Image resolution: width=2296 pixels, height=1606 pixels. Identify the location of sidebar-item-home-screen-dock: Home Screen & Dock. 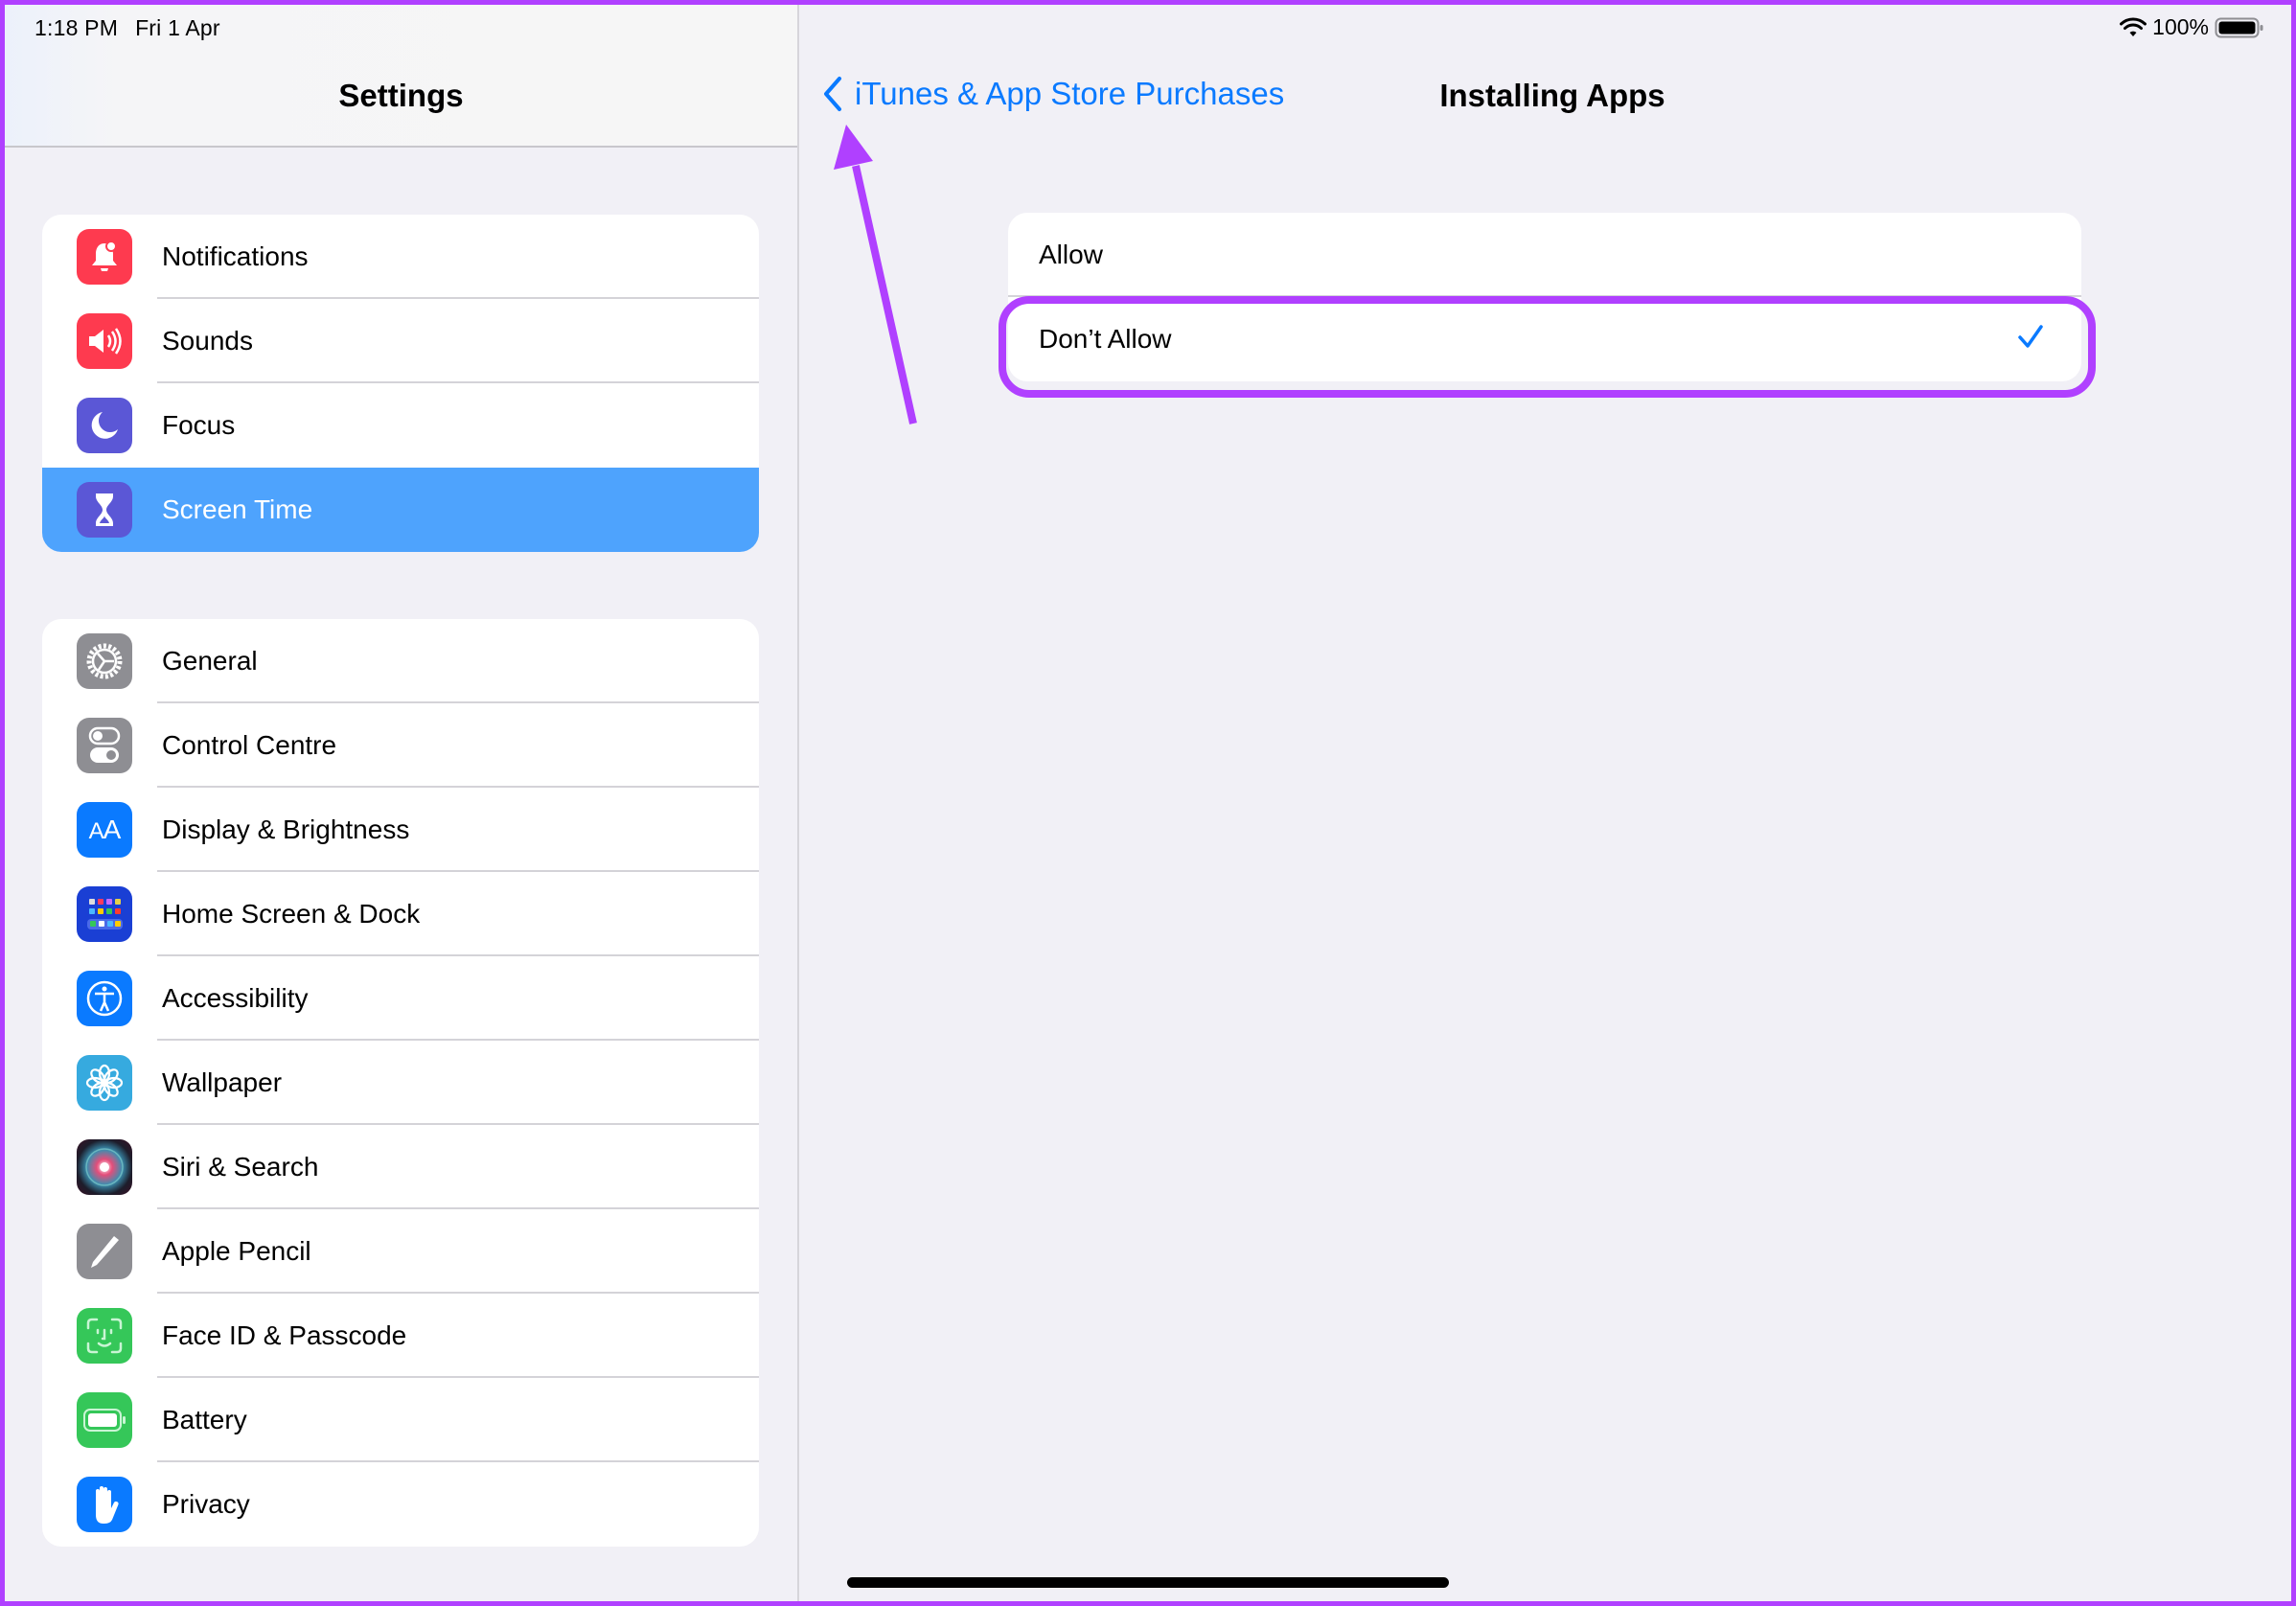
(400, 914).